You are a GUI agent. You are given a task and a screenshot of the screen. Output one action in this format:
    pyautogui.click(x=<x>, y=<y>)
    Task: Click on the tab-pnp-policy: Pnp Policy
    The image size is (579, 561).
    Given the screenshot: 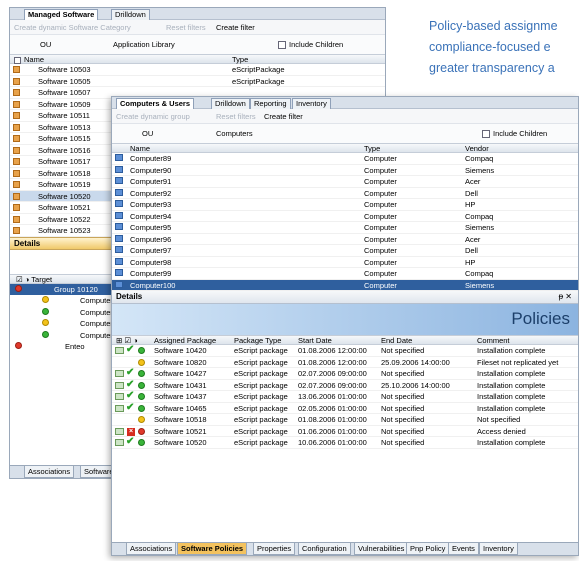 What is the action you would take?
    pyautogui.click(x=428, y=549)
    